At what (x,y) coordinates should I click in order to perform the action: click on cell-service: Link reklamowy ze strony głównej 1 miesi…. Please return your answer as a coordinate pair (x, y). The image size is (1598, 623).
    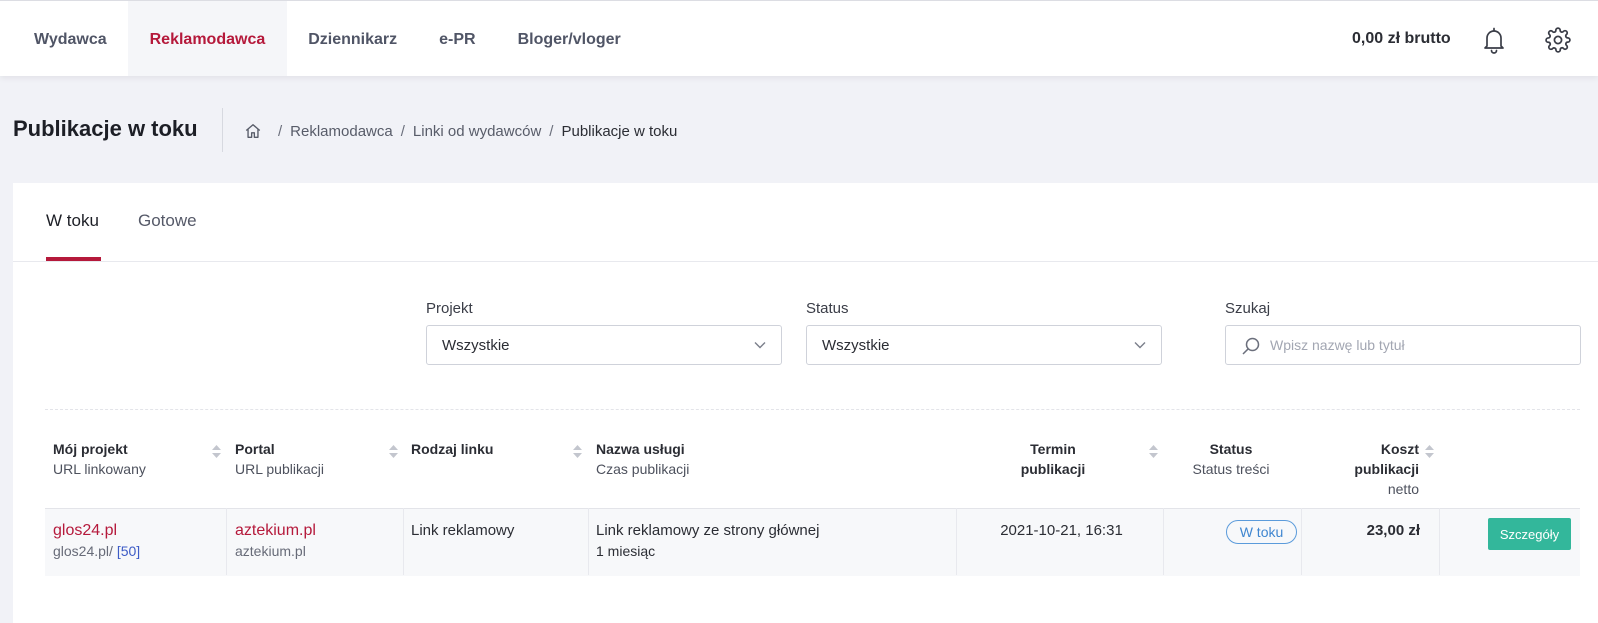
    Looking at the image, I should click on (707, 541).